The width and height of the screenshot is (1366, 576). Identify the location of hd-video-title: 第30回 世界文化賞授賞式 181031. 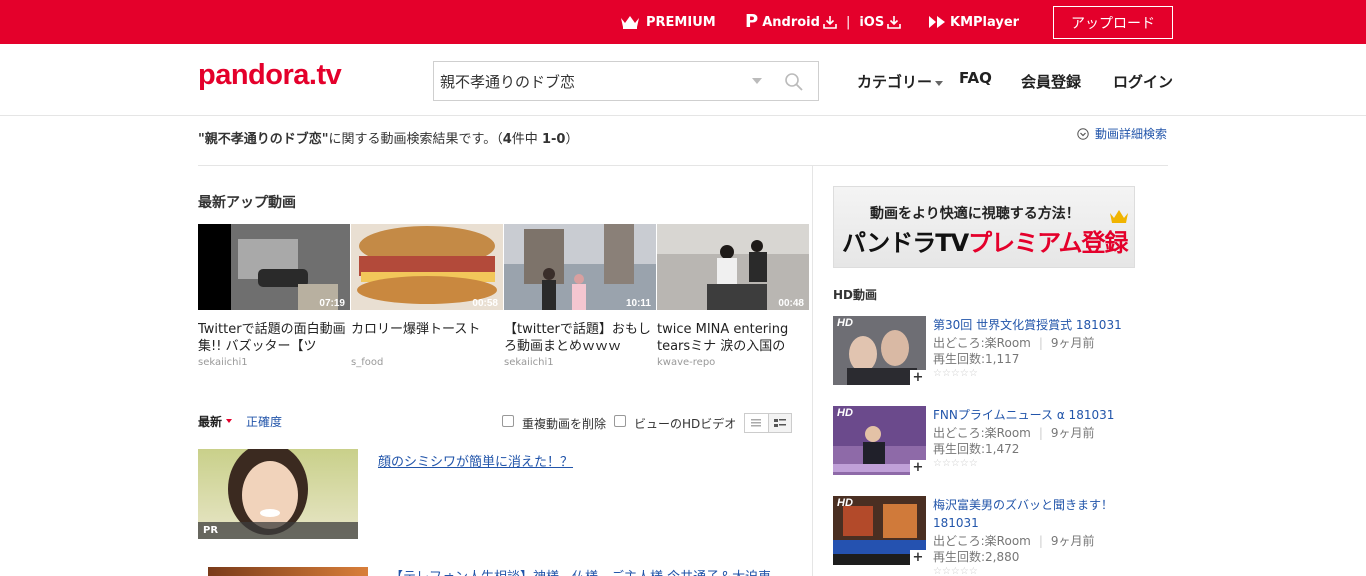
(1028, 325).